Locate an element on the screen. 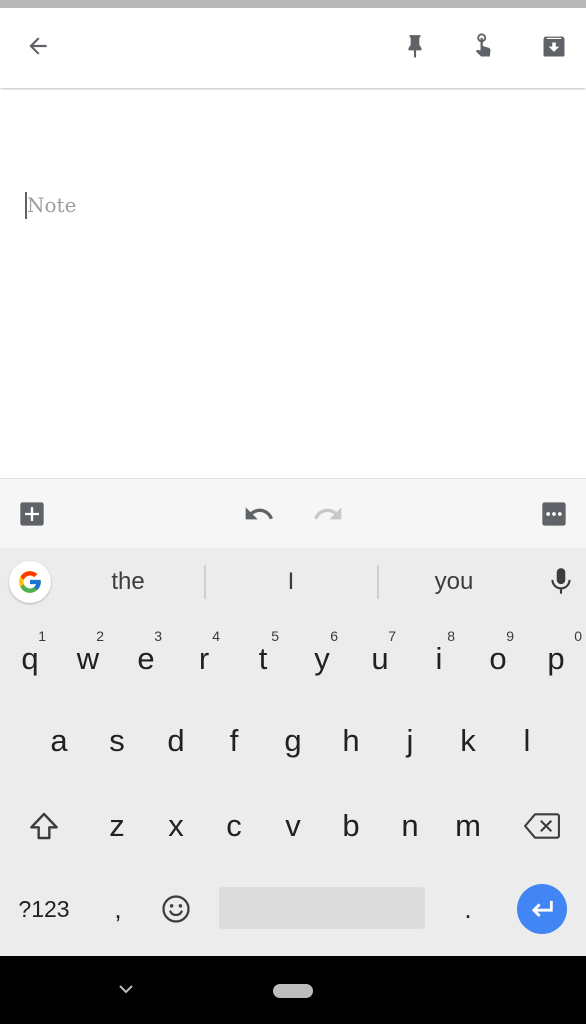 This screenshot has width=586, height=1024. key-label: u is located at coordinates (380, 658).